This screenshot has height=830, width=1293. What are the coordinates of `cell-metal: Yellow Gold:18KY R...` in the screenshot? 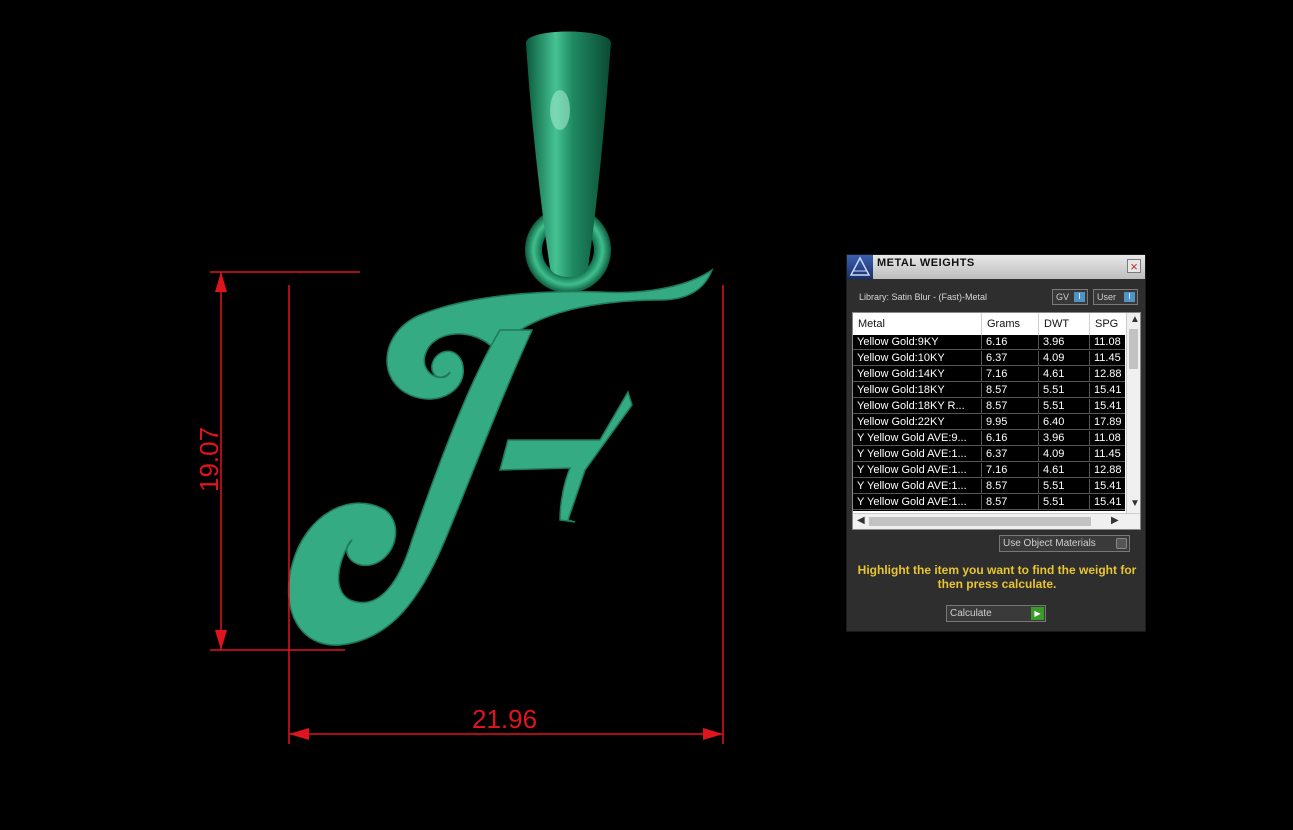 It's located at (917, 406).